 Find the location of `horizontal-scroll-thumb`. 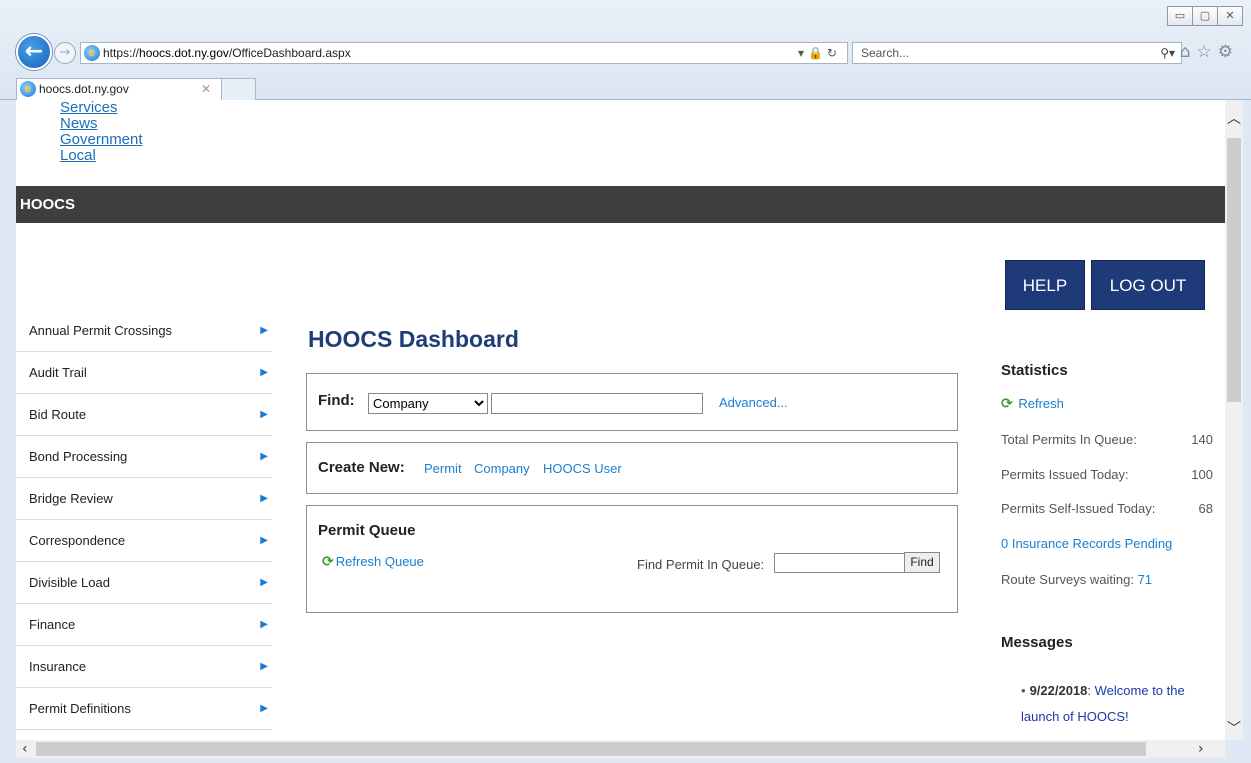

horizontal-scroll-thumb is located at coordinates (591, 749).